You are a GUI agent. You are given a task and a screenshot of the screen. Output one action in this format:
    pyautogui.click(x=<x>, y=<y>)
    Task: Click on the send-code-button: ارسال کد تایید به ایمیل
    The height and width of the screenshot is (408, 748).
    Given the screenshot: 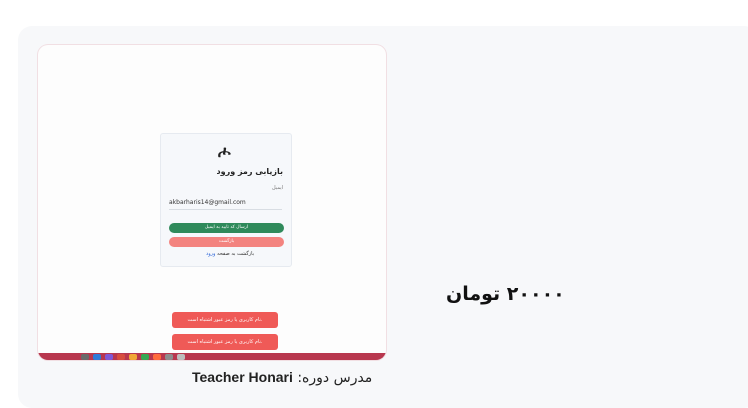 What is the action you would take?
    pyautogui.click(x=226, y=228)
    